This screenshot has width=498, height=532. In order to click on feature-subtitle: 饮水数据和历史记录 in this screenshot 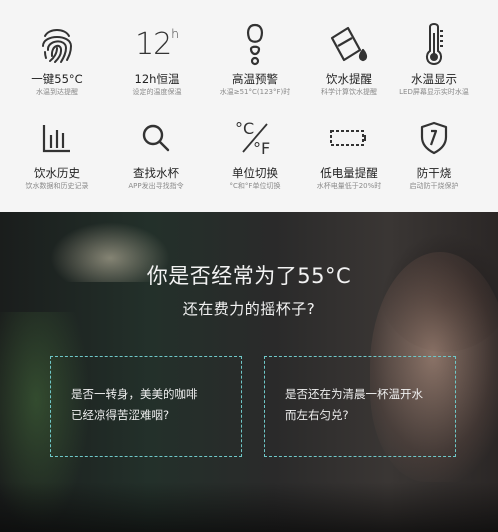, I will do `click(57, 186)`.